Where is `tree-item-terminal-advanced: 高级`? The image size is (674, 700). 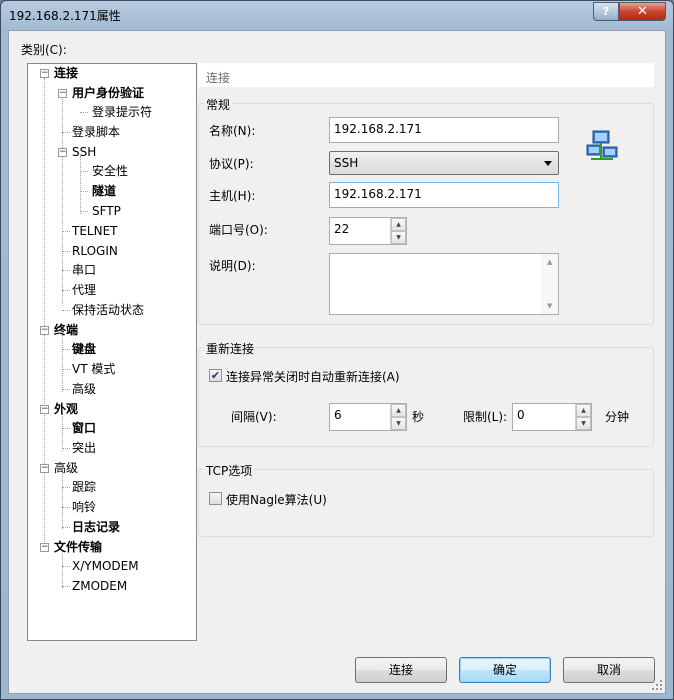
tree-item-terminal-advanced: 高级 is located at coordinates (84, 389).